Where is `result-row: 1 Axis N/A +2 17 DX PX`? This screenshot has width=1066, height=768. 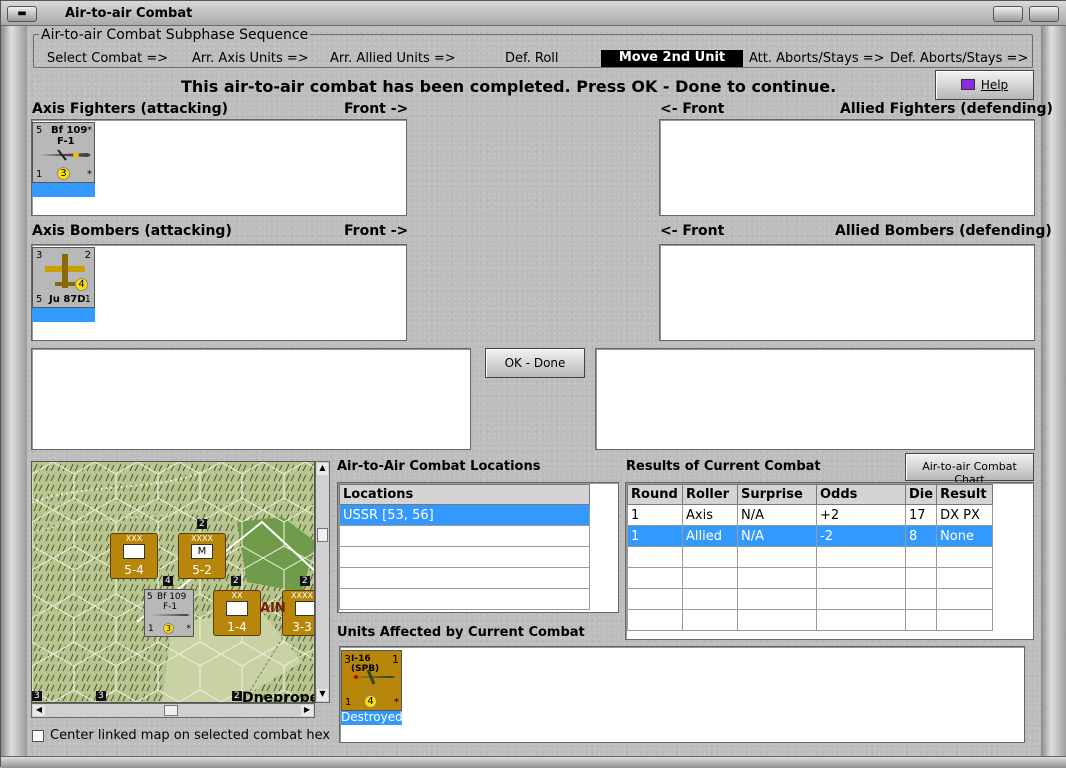 result-row: 1 Axis N/A +2 17 DX PX is located at coordinates (810, 515).